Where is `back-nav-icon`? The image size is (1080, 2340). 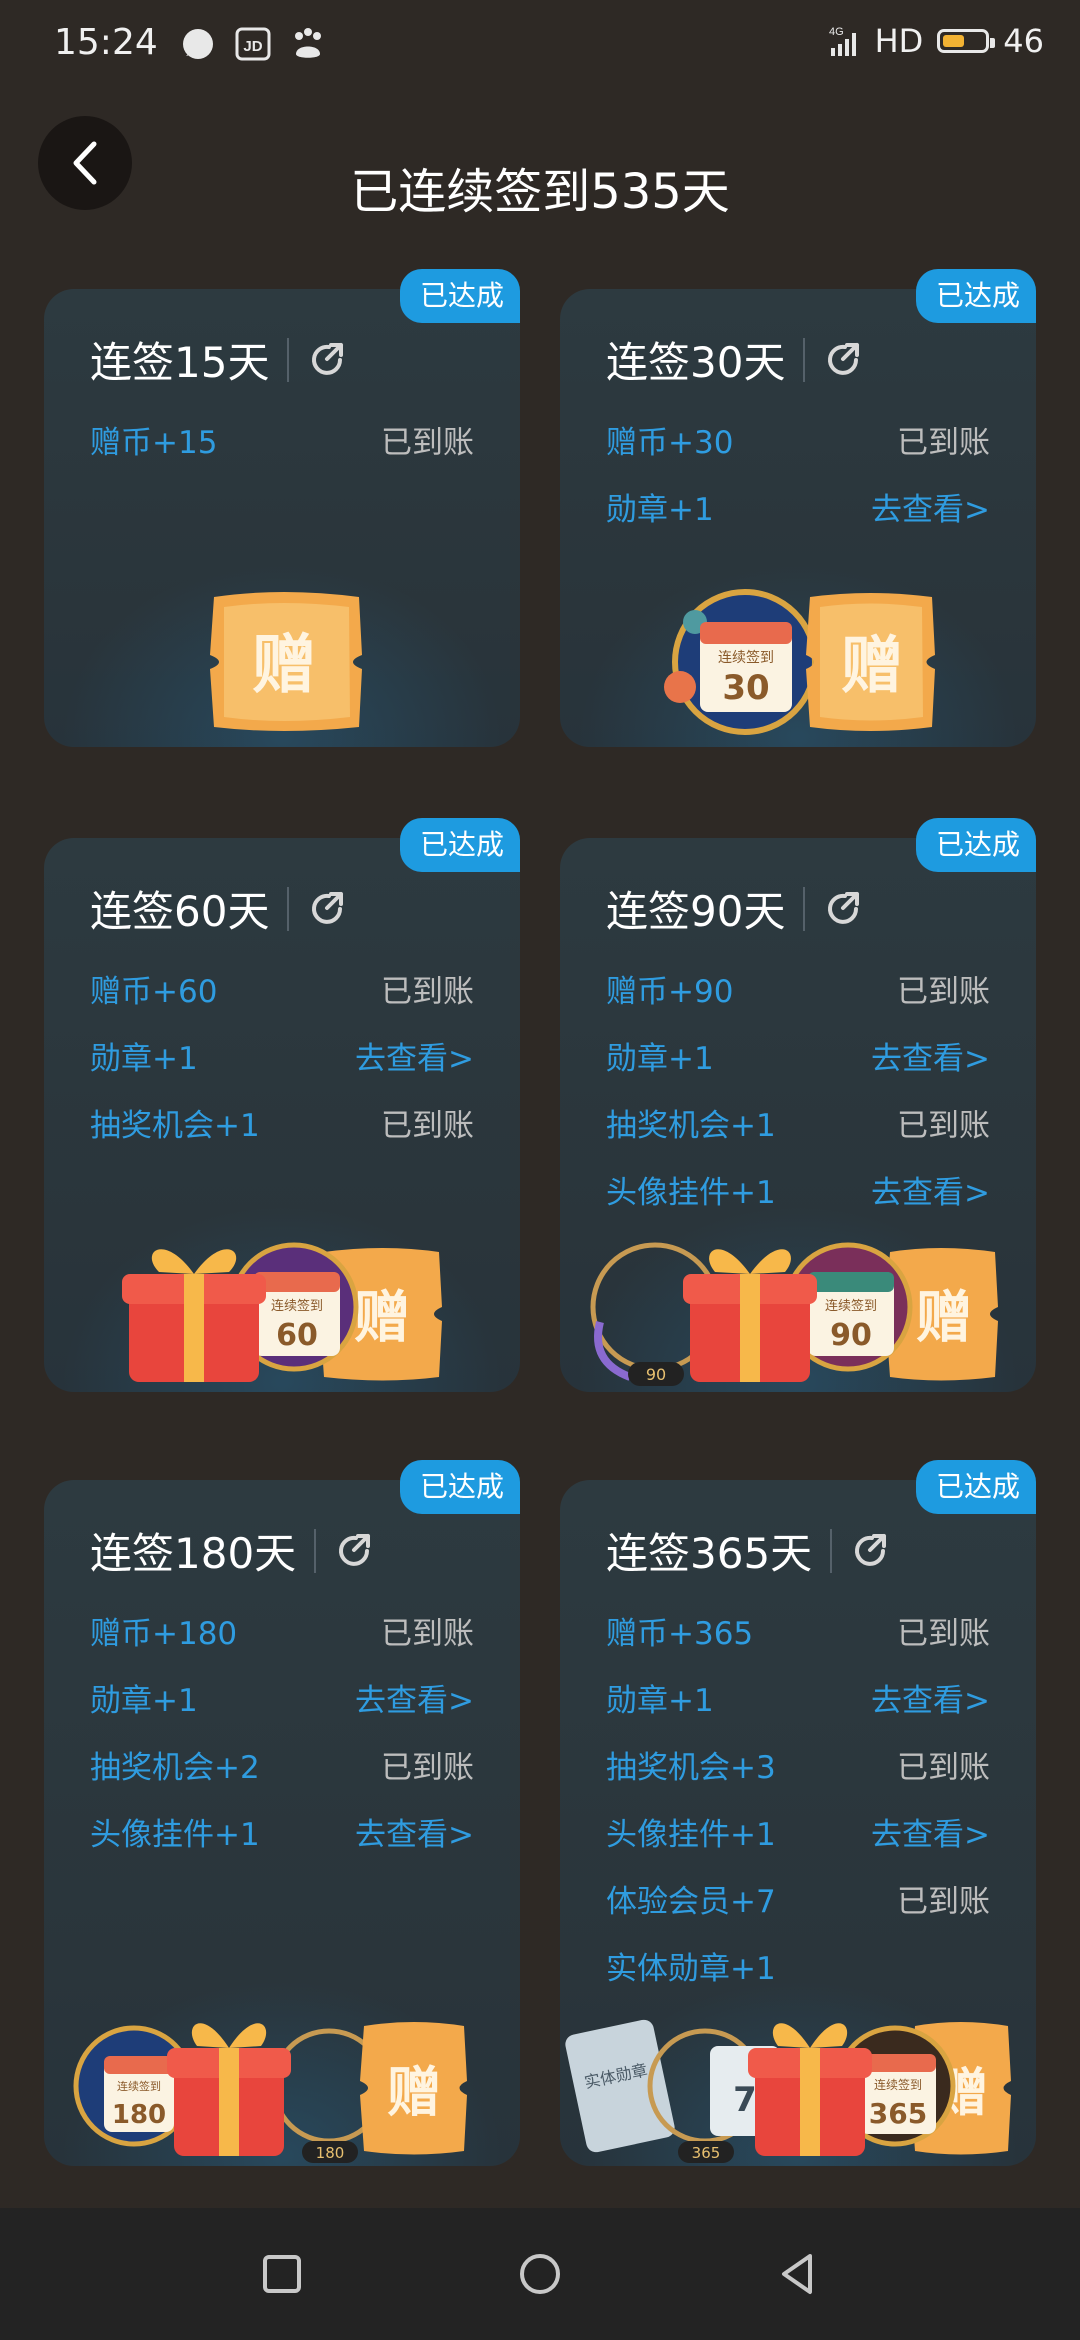 back-nav-icon is located at coordinates (798, 2274).